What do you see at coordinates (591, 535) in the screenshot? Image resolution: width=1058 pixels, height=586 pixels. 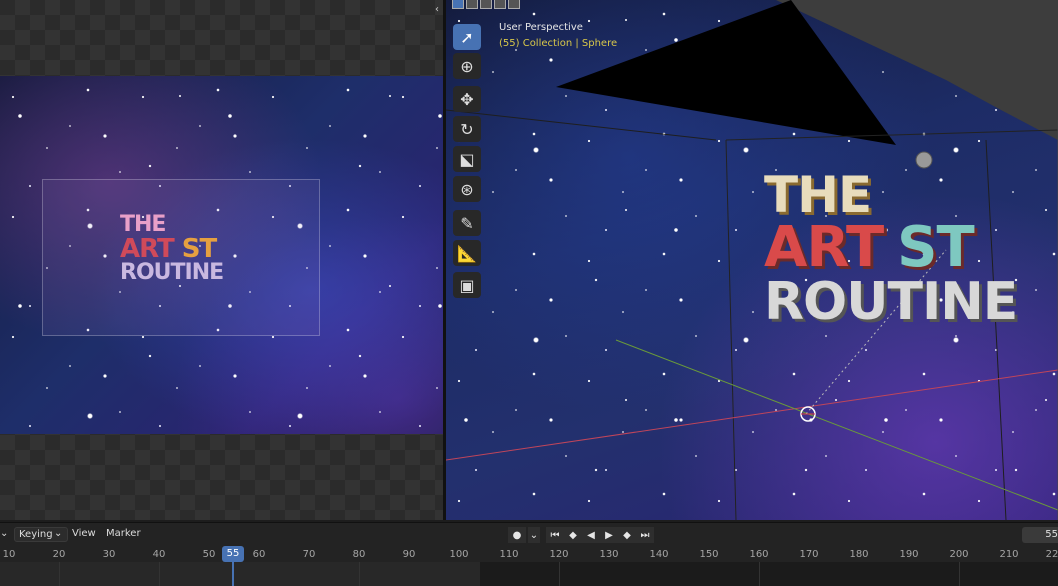 I see `play-reverse-button: ◀` at bounding box center [591, 535].